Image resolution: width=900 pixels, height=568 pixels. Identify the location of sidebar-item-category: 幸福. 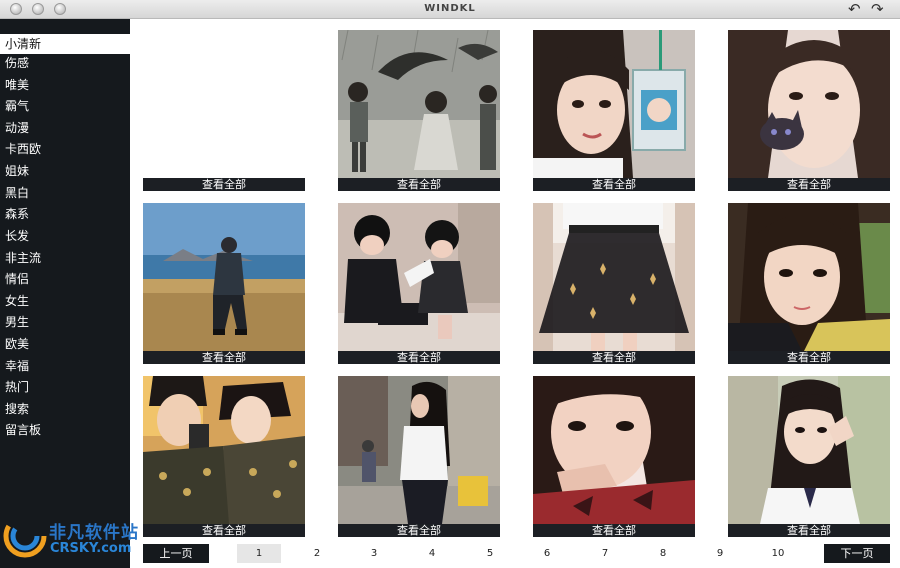
(65, 366).